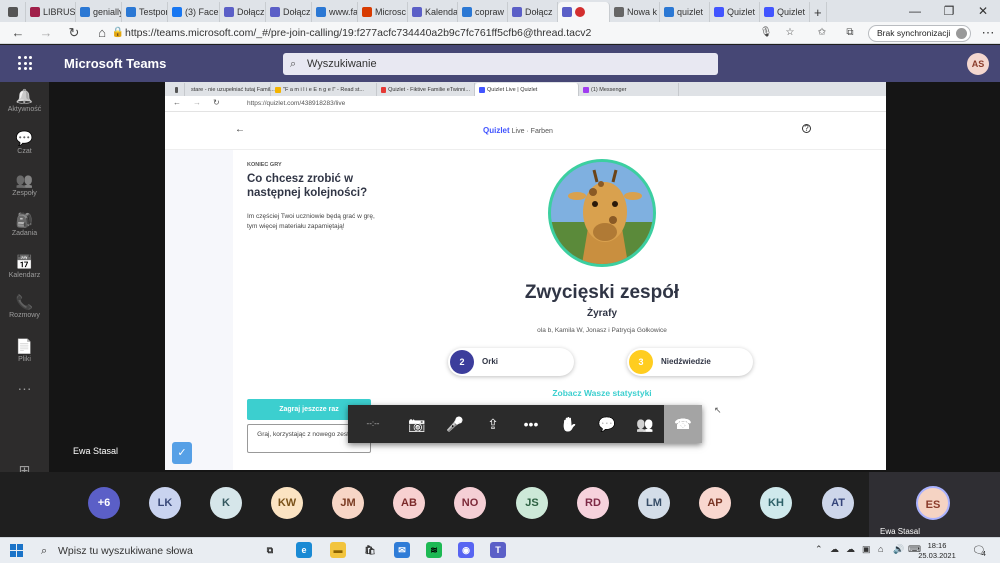  What do you see at coordinates (527, 89) in the screenshot?
I see `shared-tab: Quizlet Live | Quizlet` at bounding box center [527, 89].